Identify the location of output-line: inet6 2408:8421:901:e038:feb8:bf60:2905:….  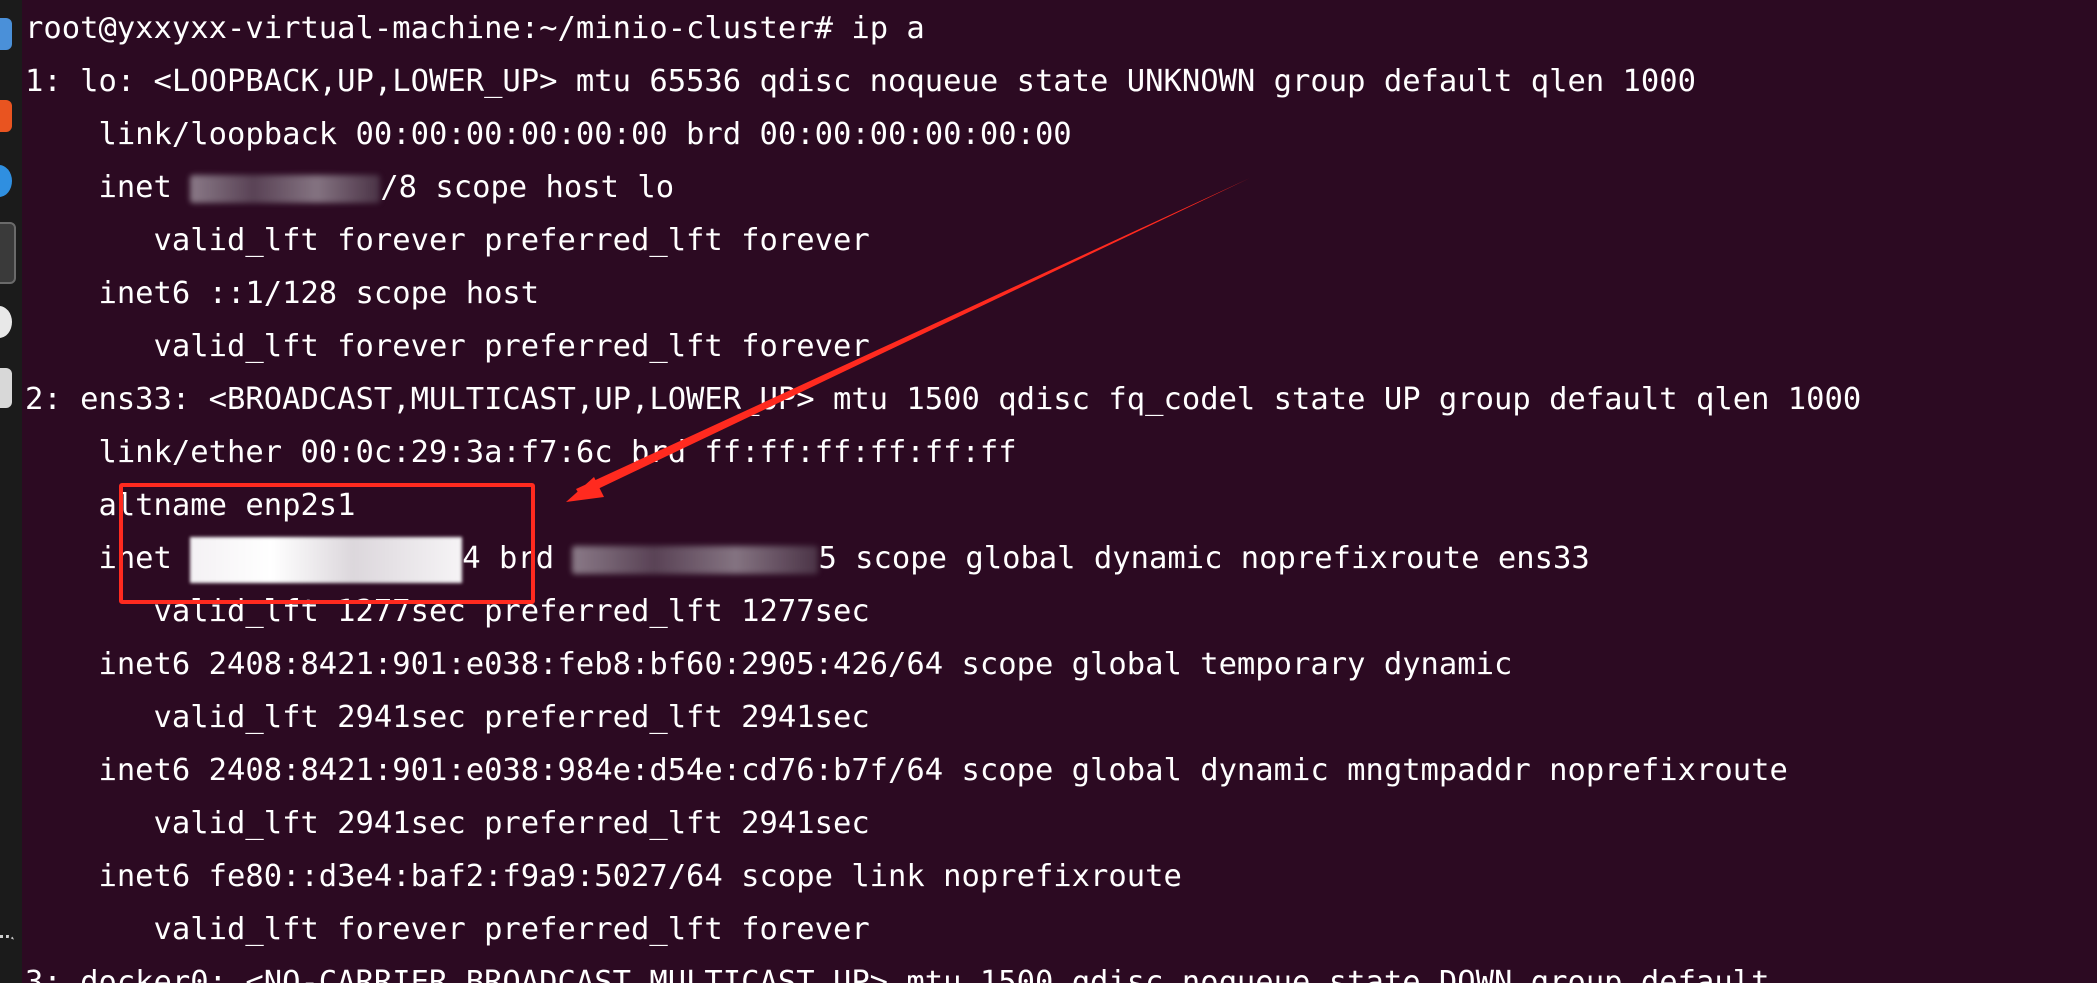
(769, 664).